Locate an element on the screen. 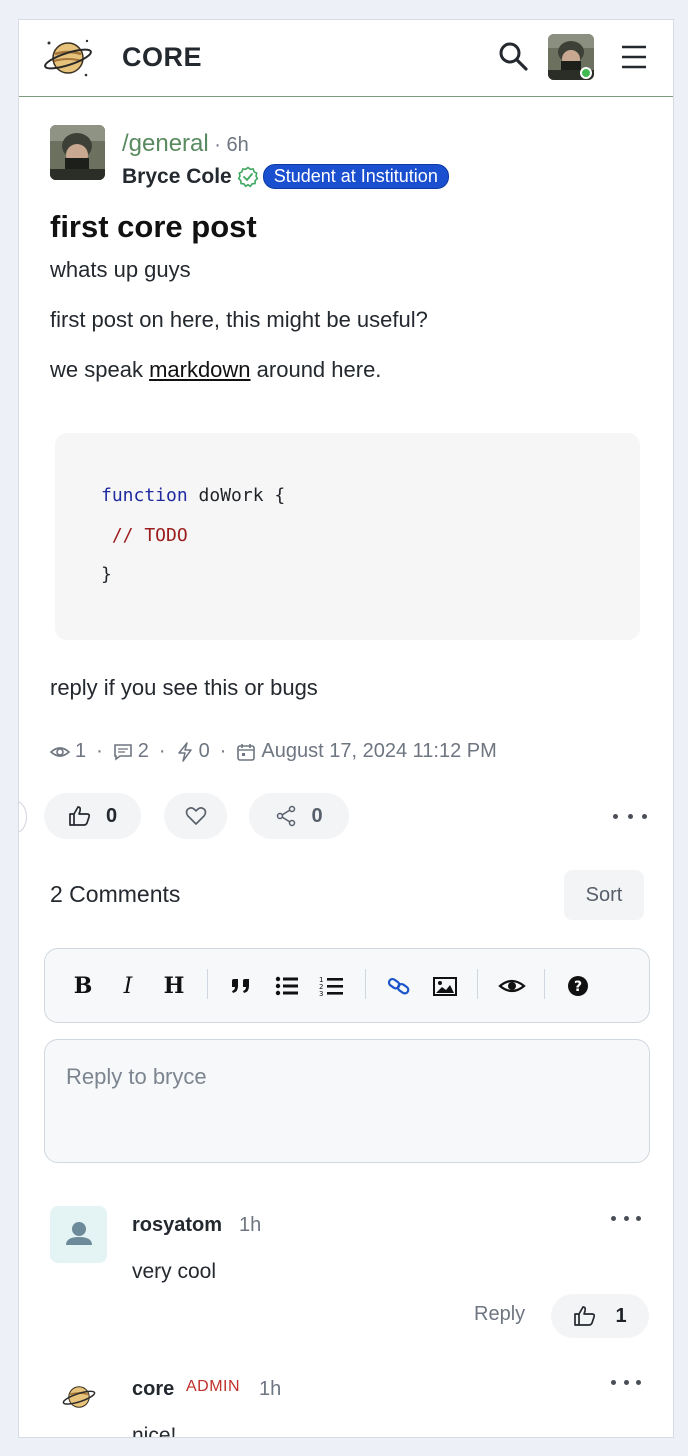  admin-tag: ADMIN is located at coordinates (213, 1386).